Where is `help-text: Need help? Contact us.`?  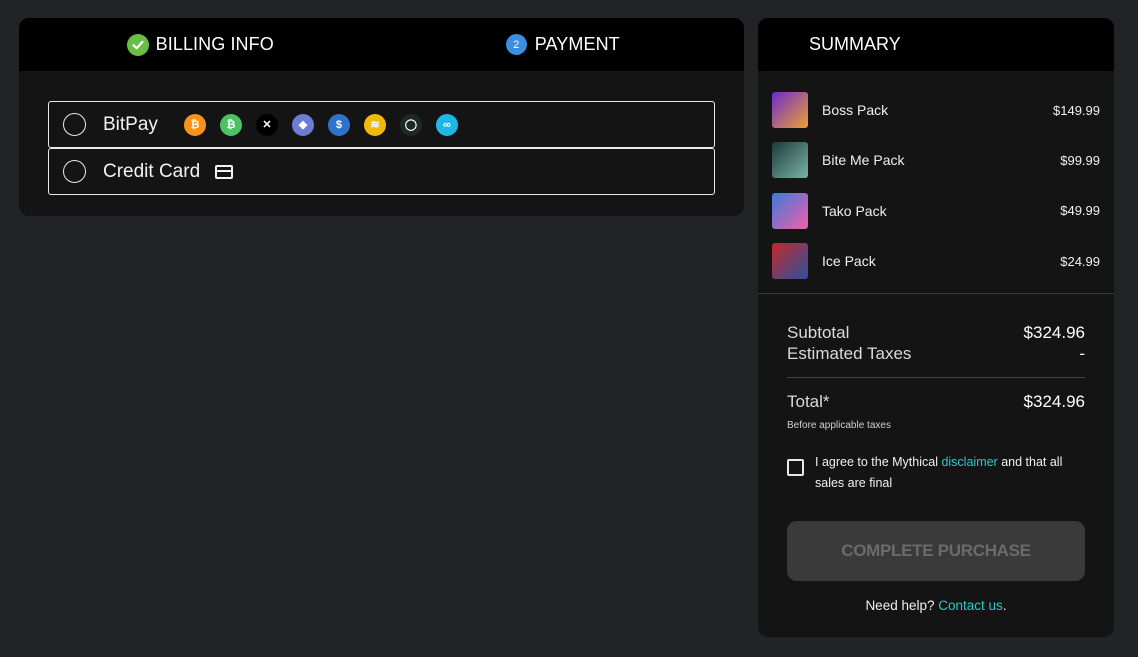
help-text: Need help? Contact us. is located at coordinates (936, 605).